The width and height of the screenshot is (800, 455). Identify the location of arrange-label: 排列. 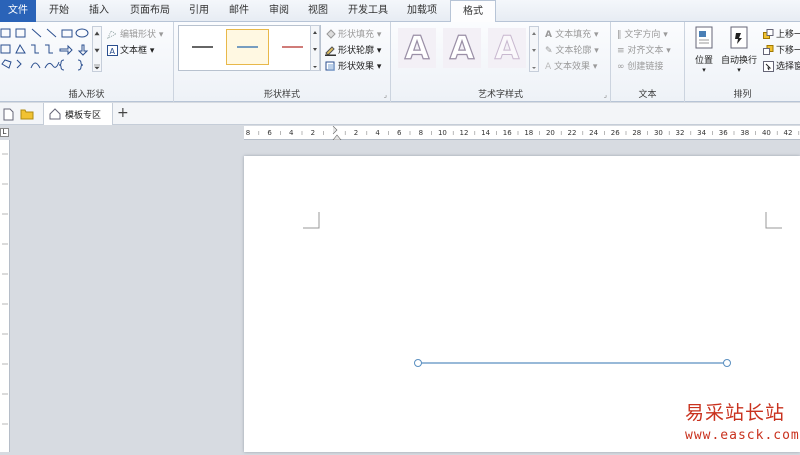
(742, 95).